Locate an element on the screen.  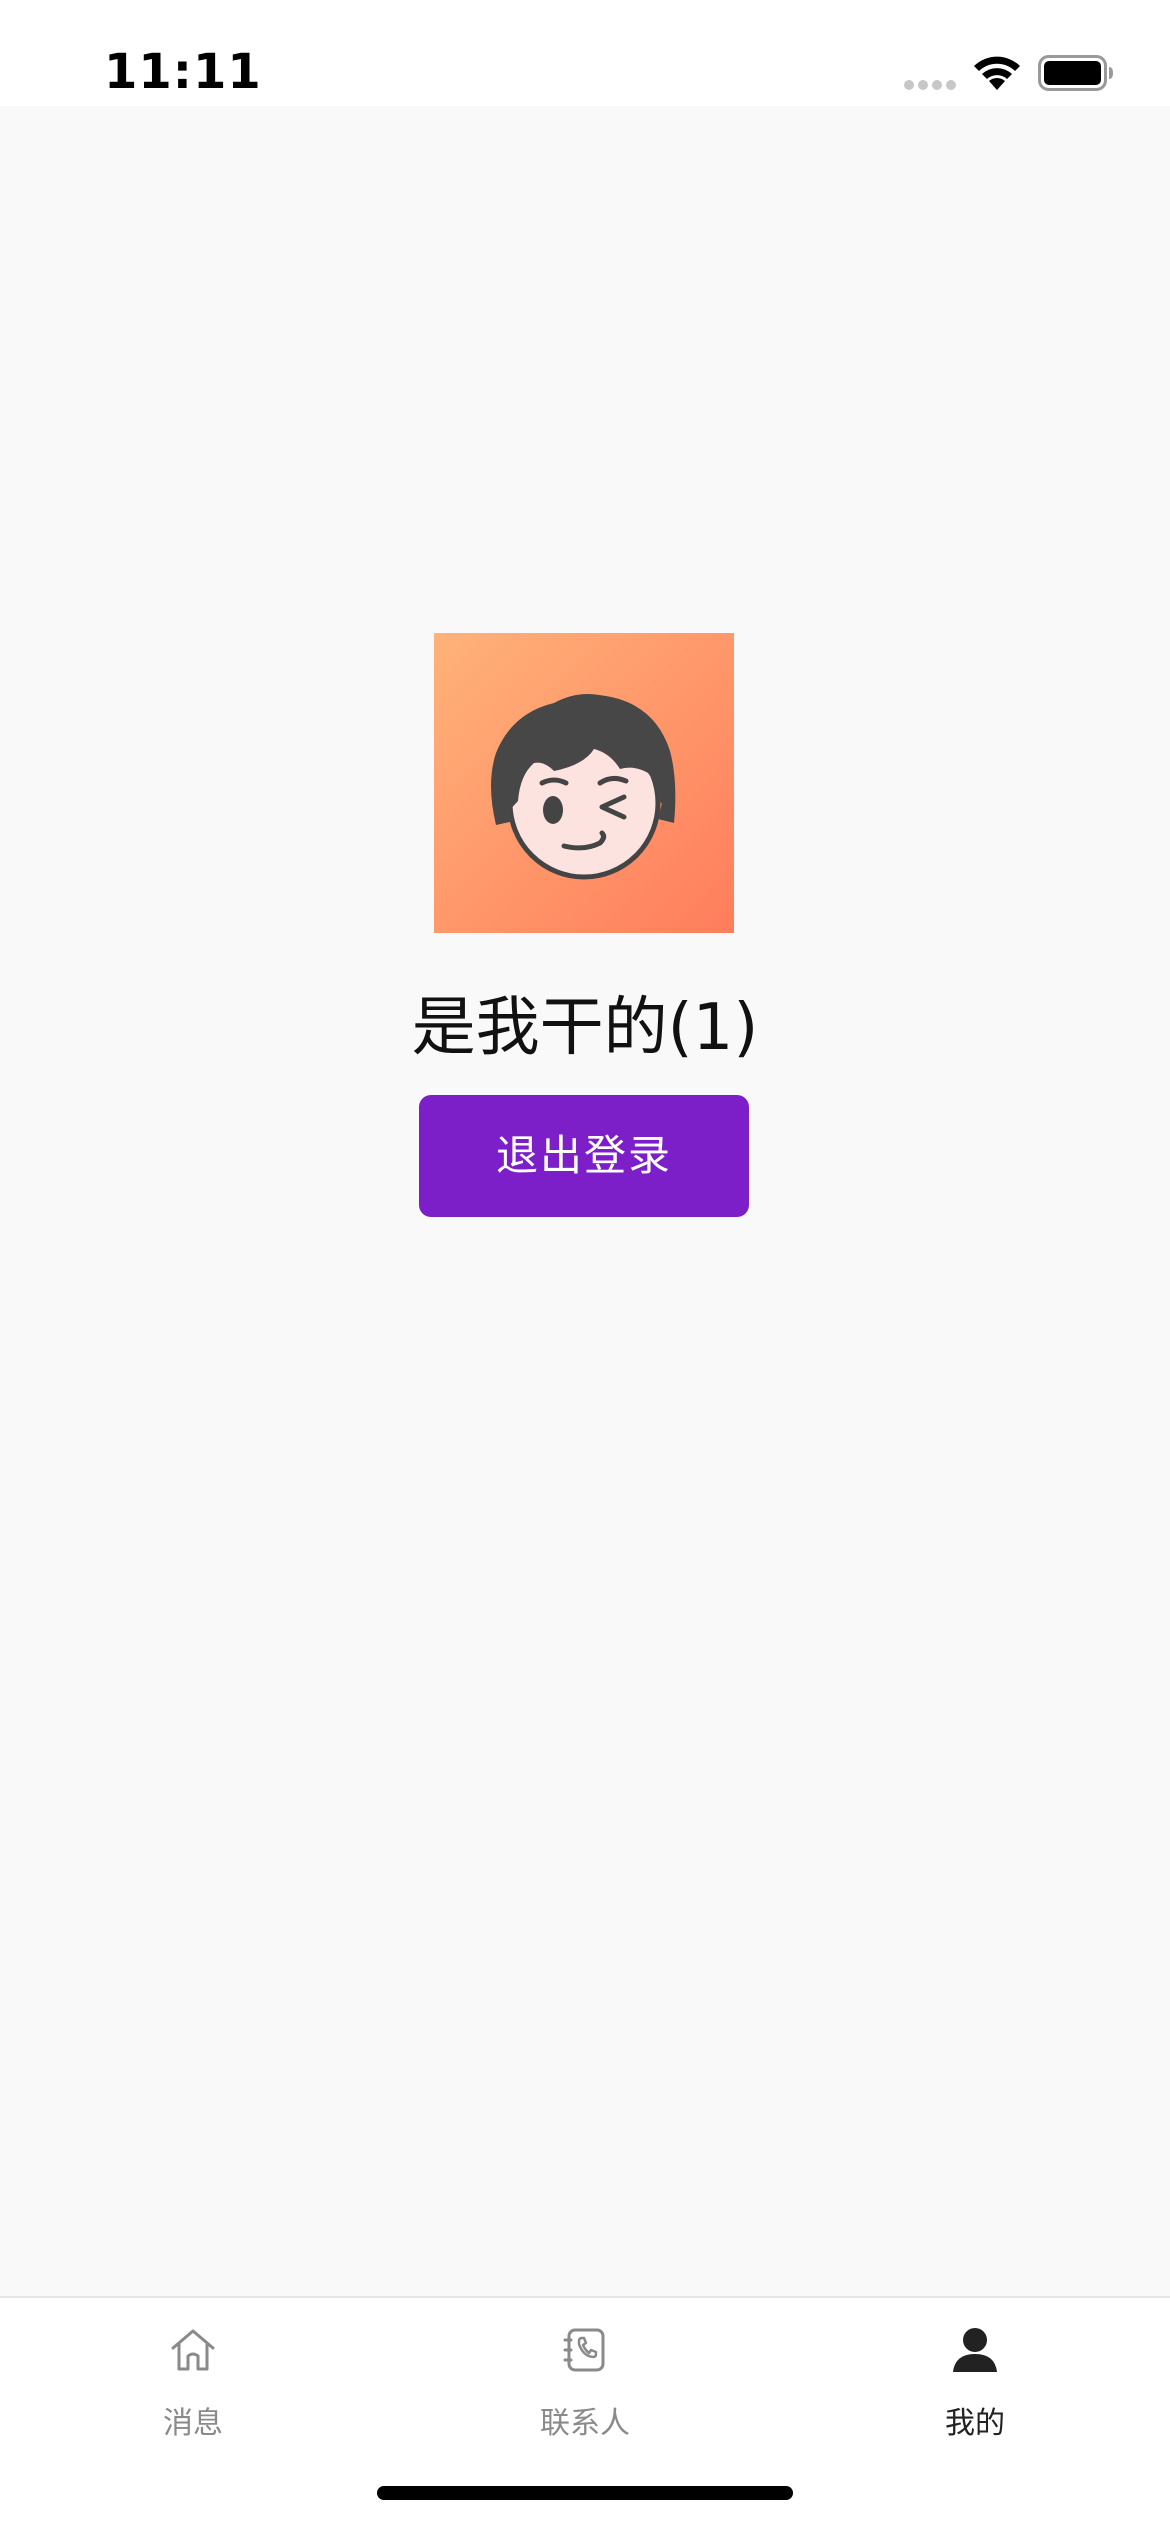
contacts-phone-icon is located at coordinates (584, 2350).